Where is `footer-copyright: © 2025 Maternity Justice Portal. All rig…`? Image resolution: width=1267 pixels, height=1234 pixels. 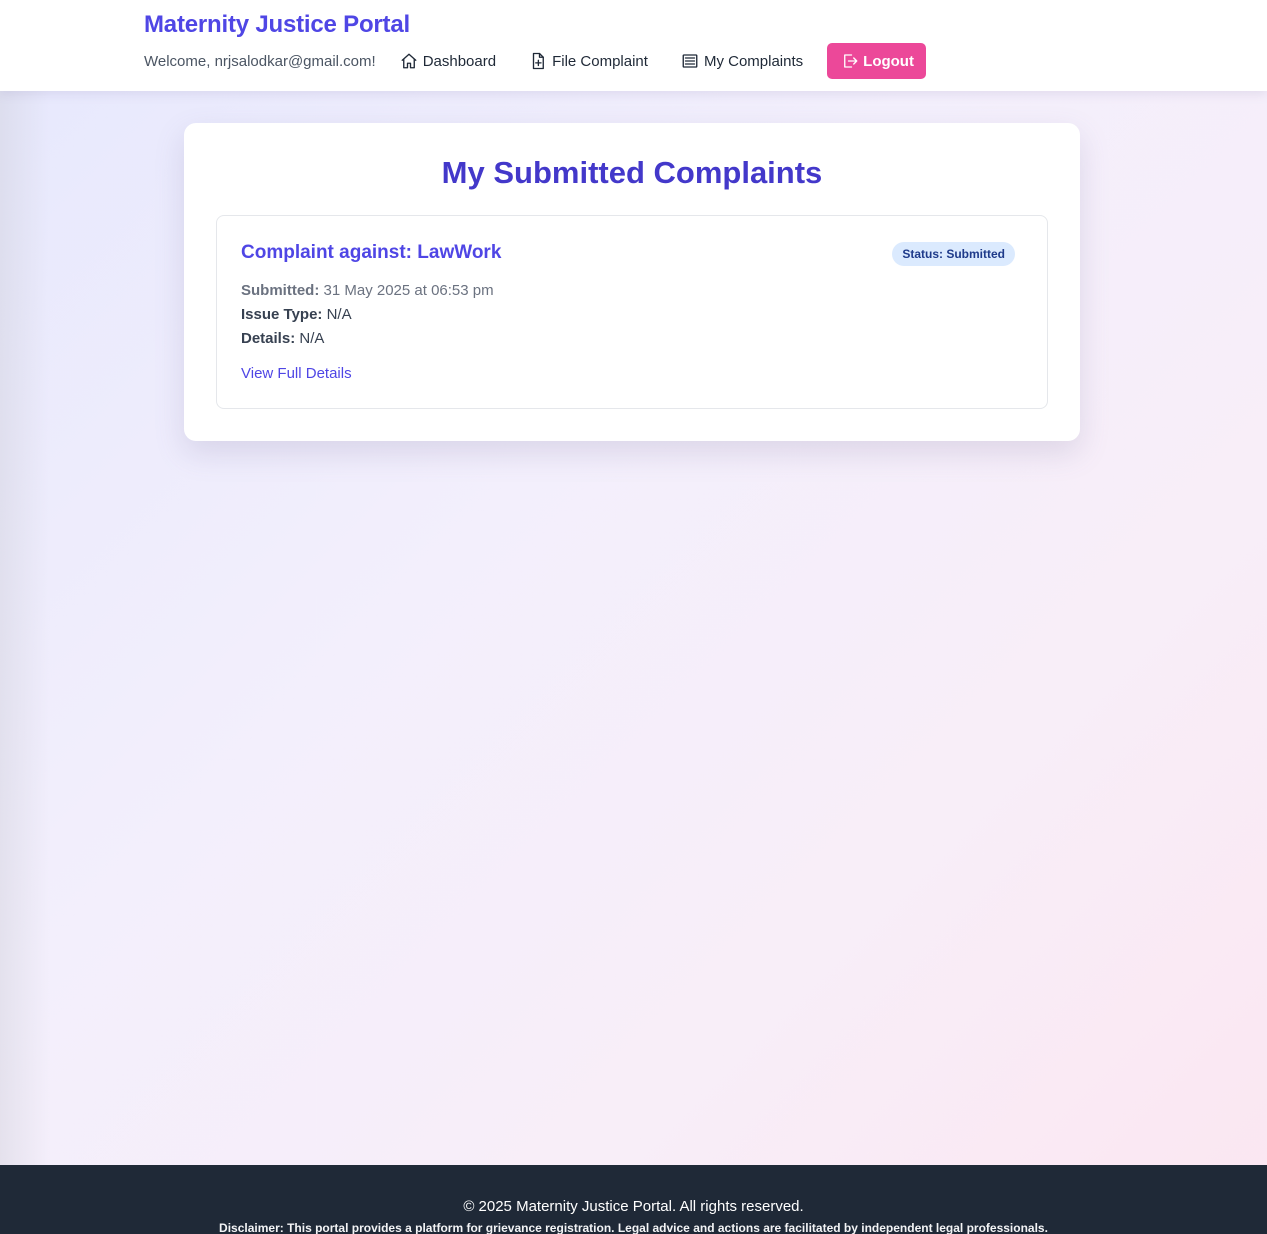
footer-copyright: © 2025 Maternity Justice Portal. All rig… is located at coordinates (633, 1206).